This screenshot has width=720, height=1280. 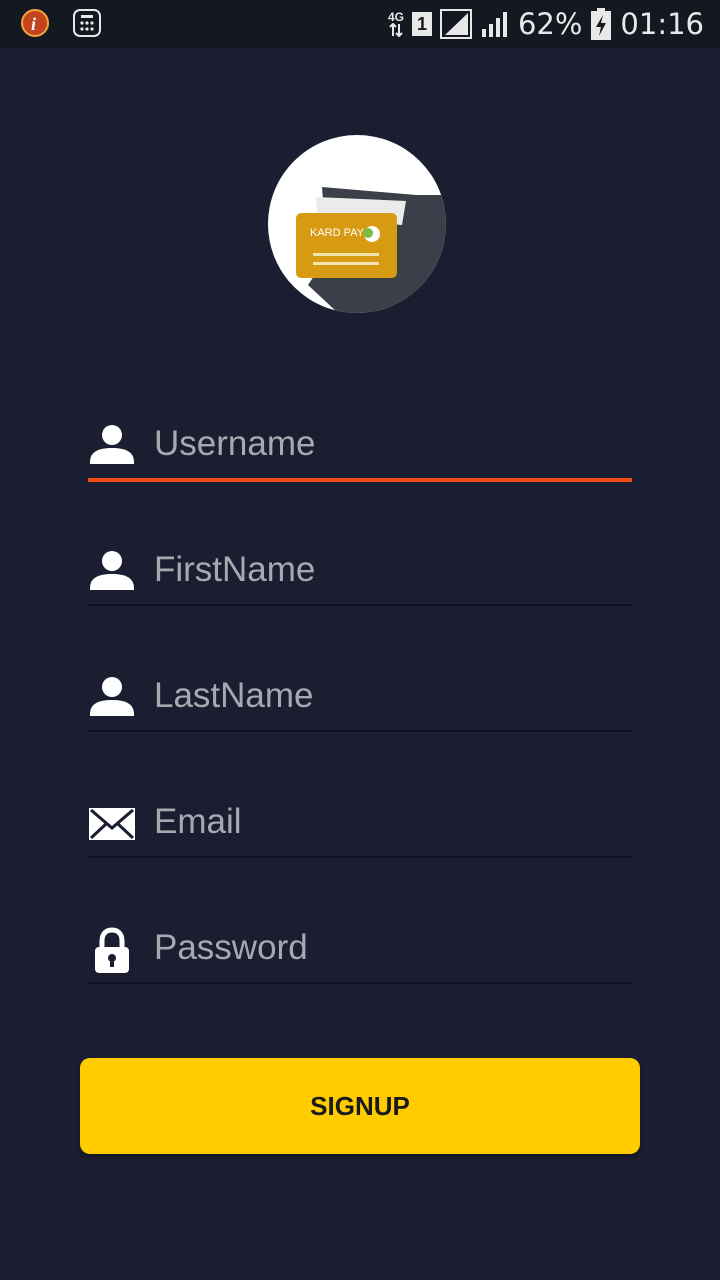 I want to click on envelope-icon, so click(x=112, y=824).